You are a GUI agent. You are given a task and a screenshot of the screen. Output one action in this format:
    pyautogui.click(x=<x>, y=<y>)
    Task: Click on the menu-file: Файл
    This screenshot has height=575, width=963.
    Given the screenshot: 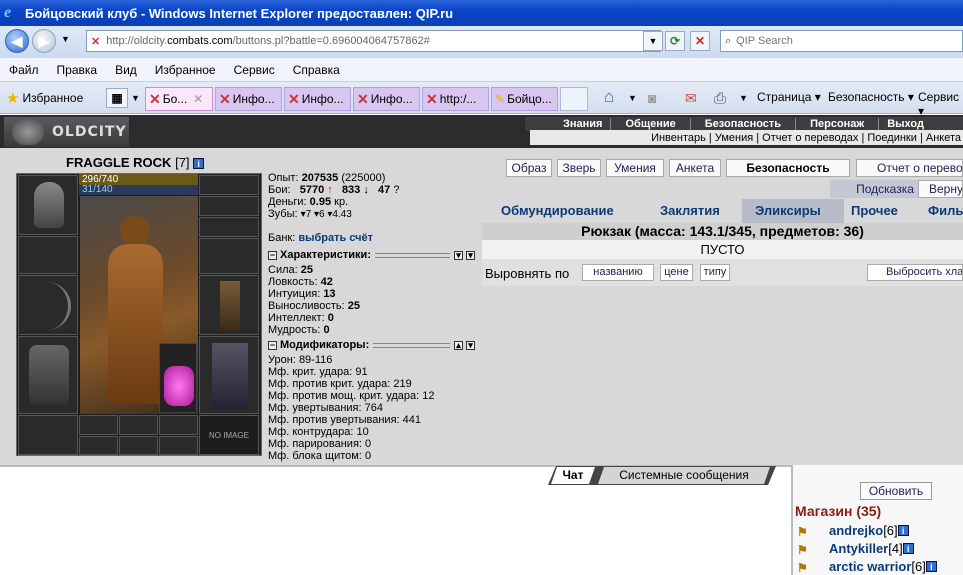 What is the action you would take?
    pyautogui.click(x=24, y=70)
    